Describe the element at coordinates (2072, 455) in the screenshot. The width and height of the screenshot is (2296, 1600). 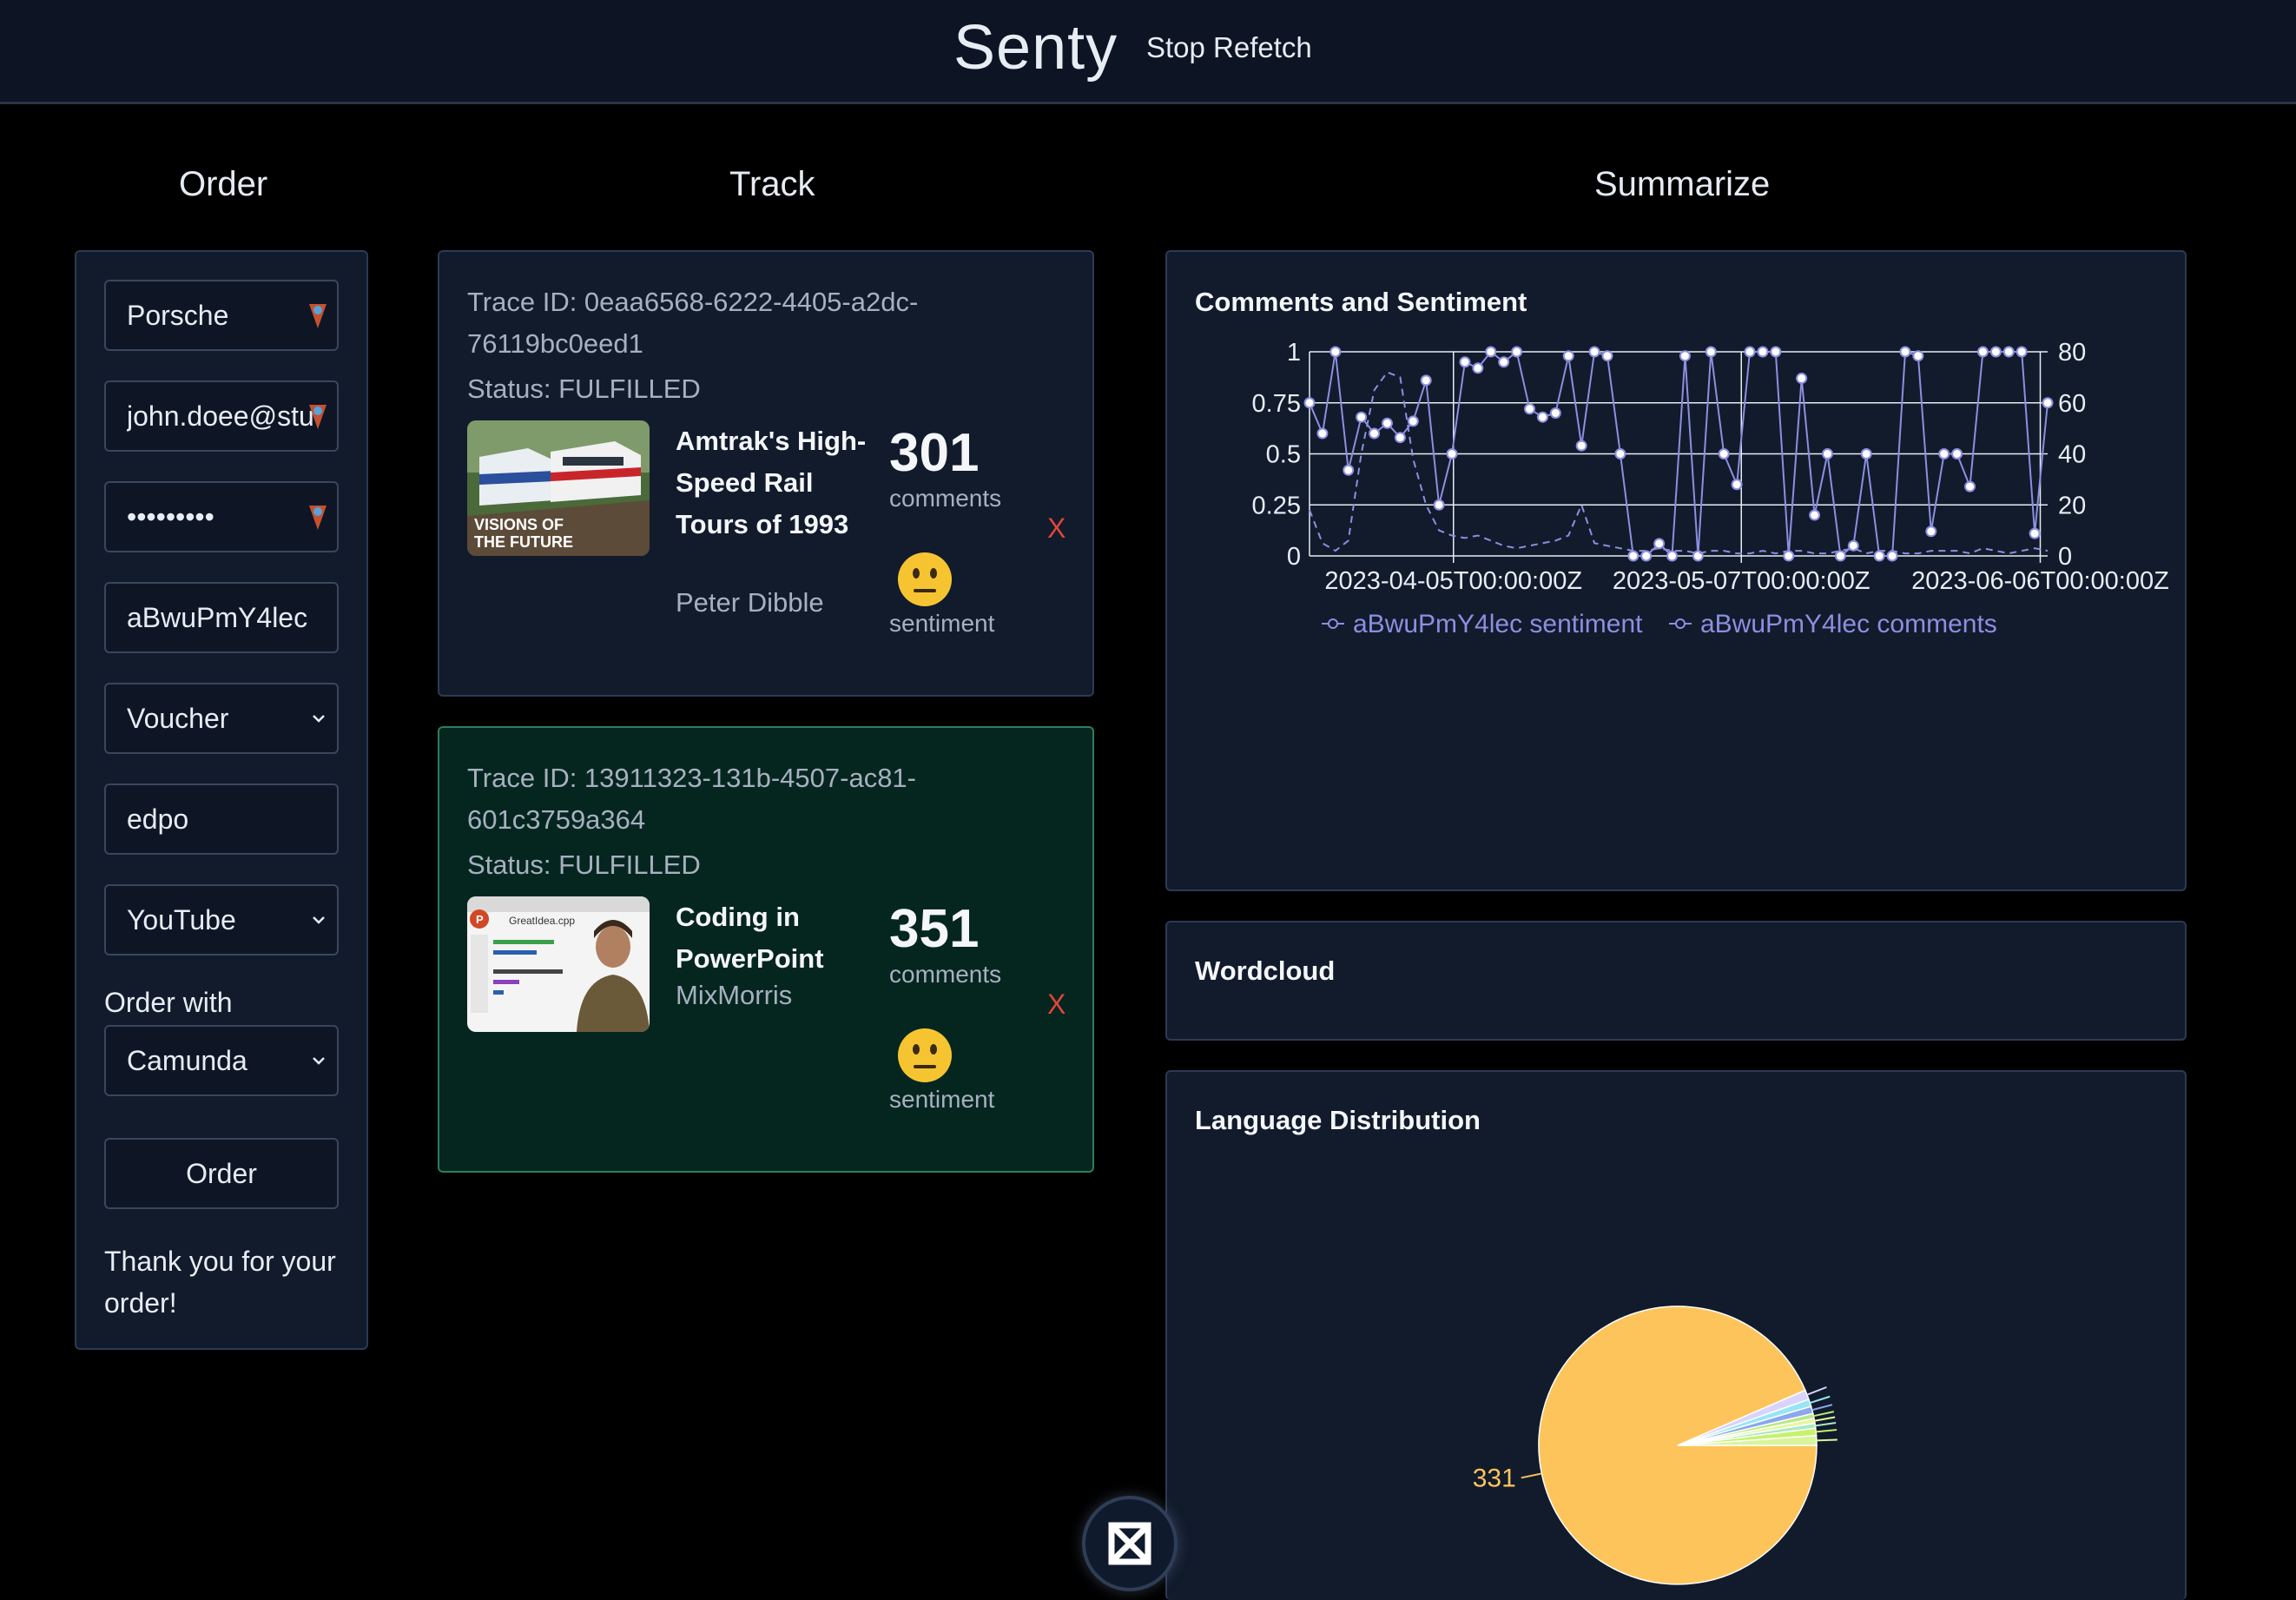
I see `y-right-tick-label: 40` at that location.